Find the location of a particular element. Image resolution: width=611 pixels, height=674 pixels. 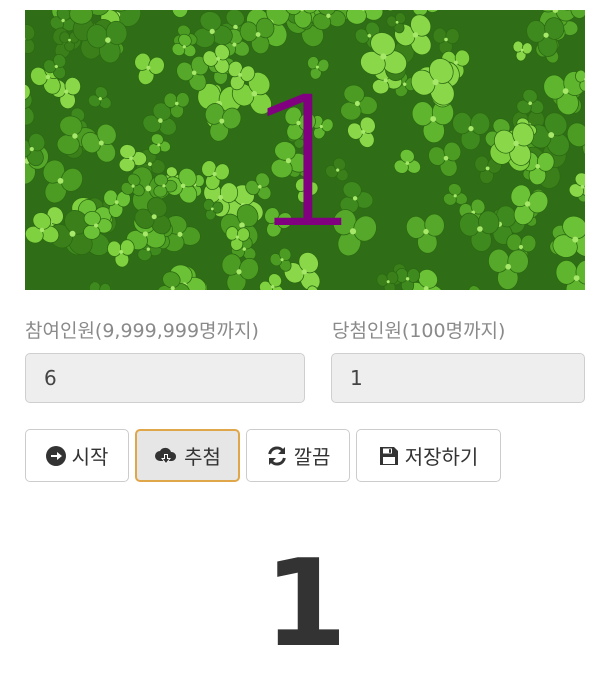

participants-label: 참여인원(9,999,999명까지) is located at coordinates (142, 329).